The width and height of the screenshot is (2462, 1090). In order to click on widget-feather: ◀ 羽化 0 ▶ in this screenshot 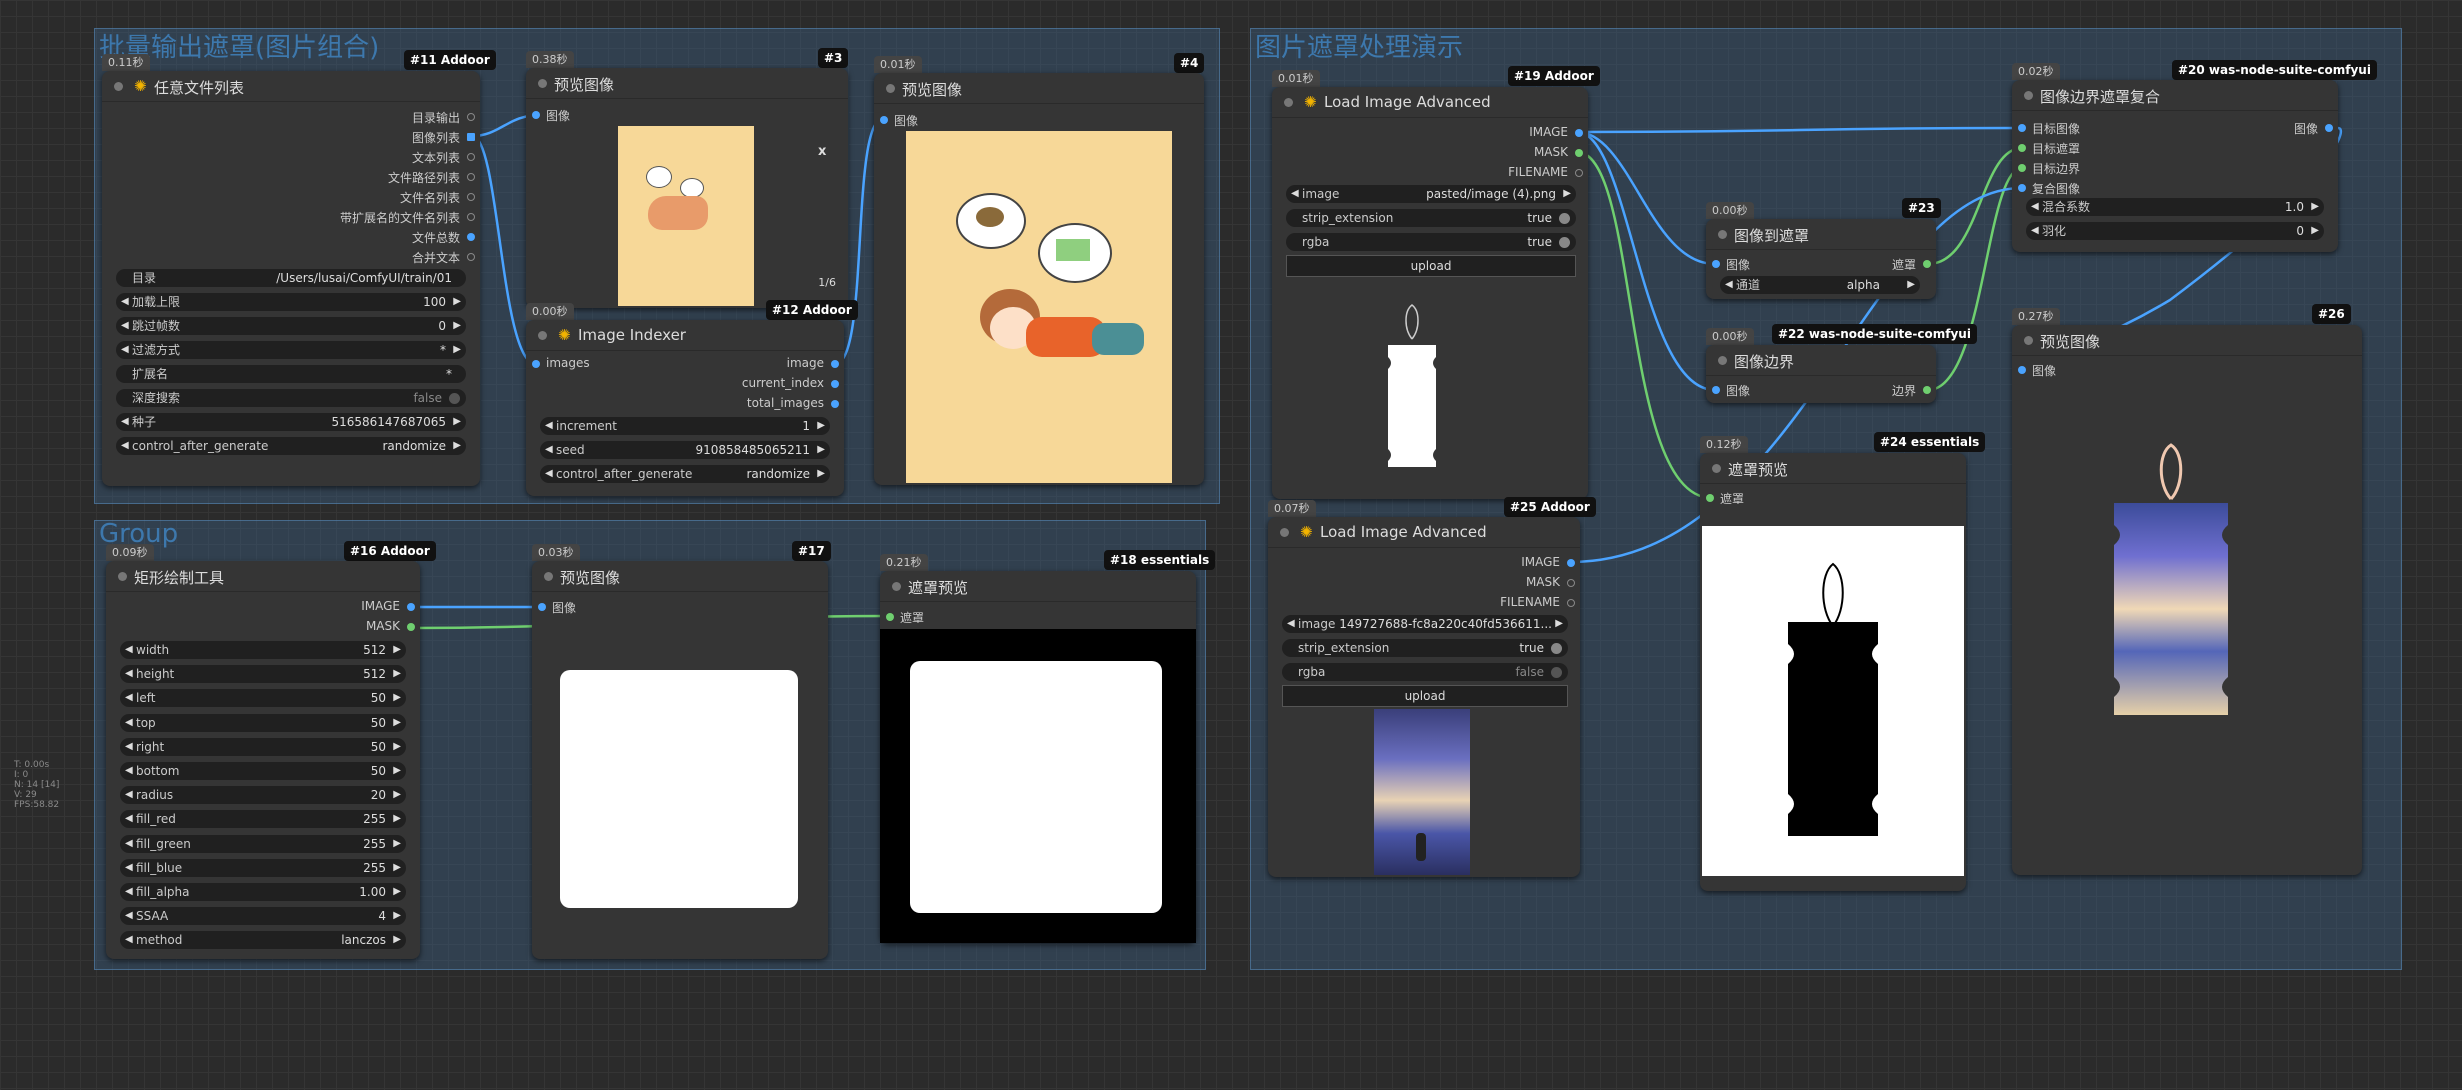, I will do `click(2175, 231)`.